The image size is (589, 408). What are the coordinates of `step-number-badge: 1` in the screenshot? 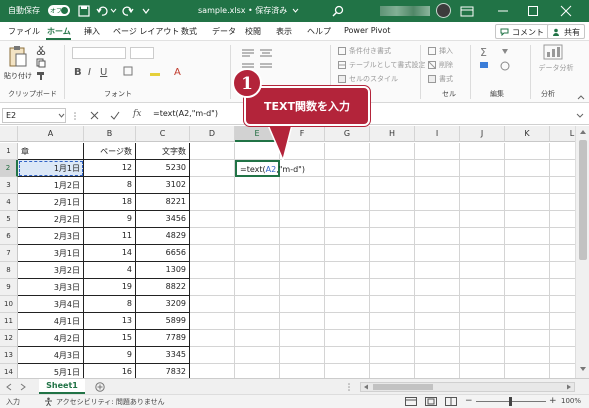 It's located at (247, 83).